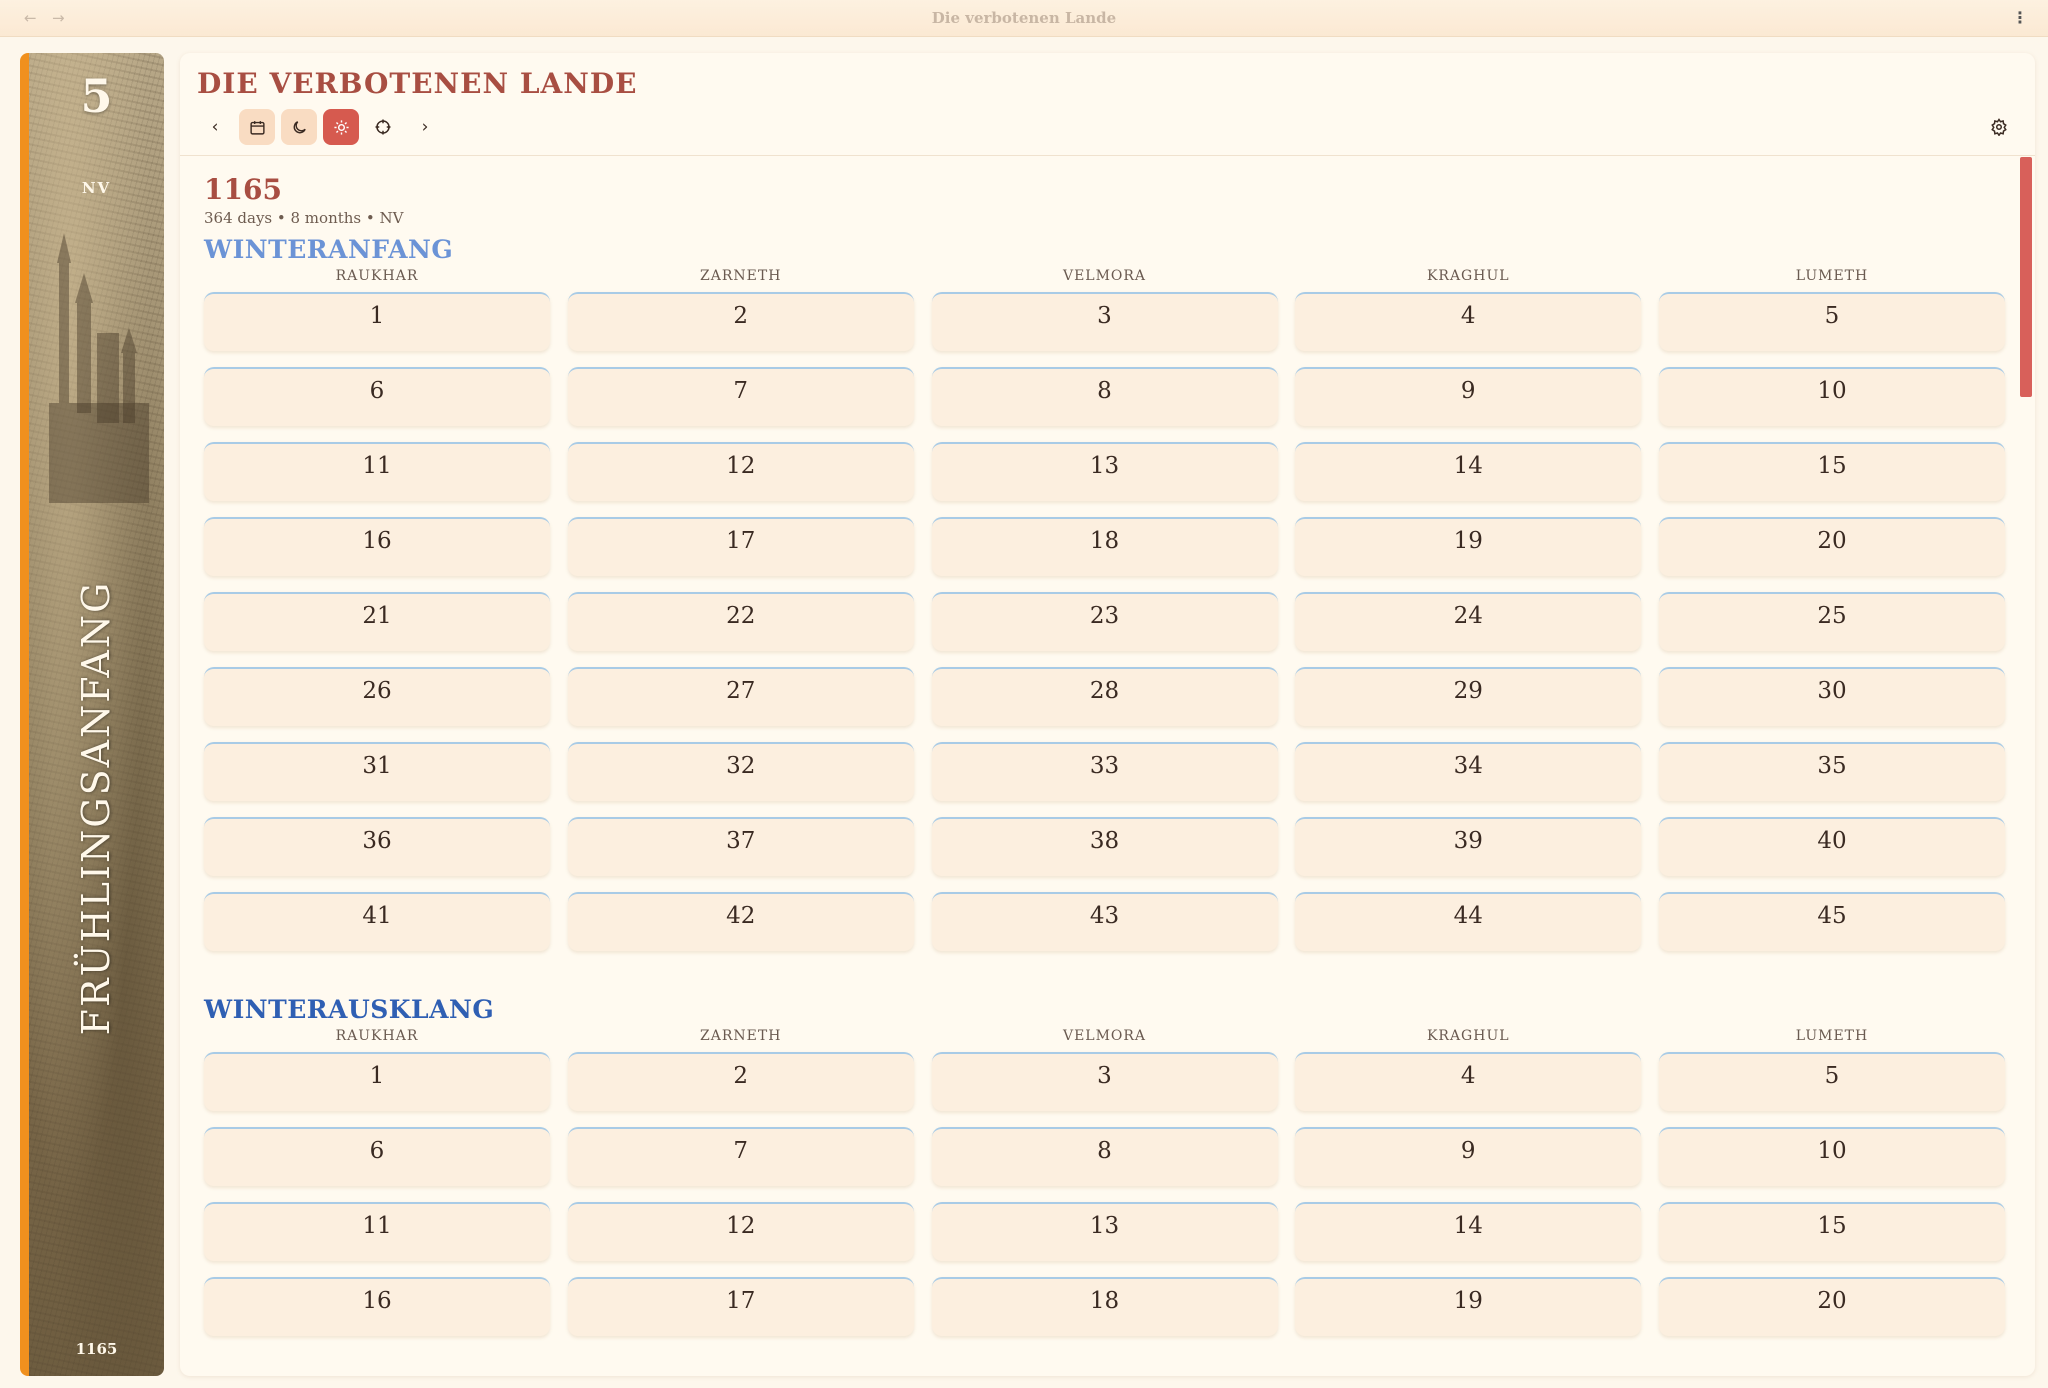 This screenshot has width=2048, height=1388. Describe the element at coordinates (377, 621) in the screenshot. I see `day-cell: 21` at that location.